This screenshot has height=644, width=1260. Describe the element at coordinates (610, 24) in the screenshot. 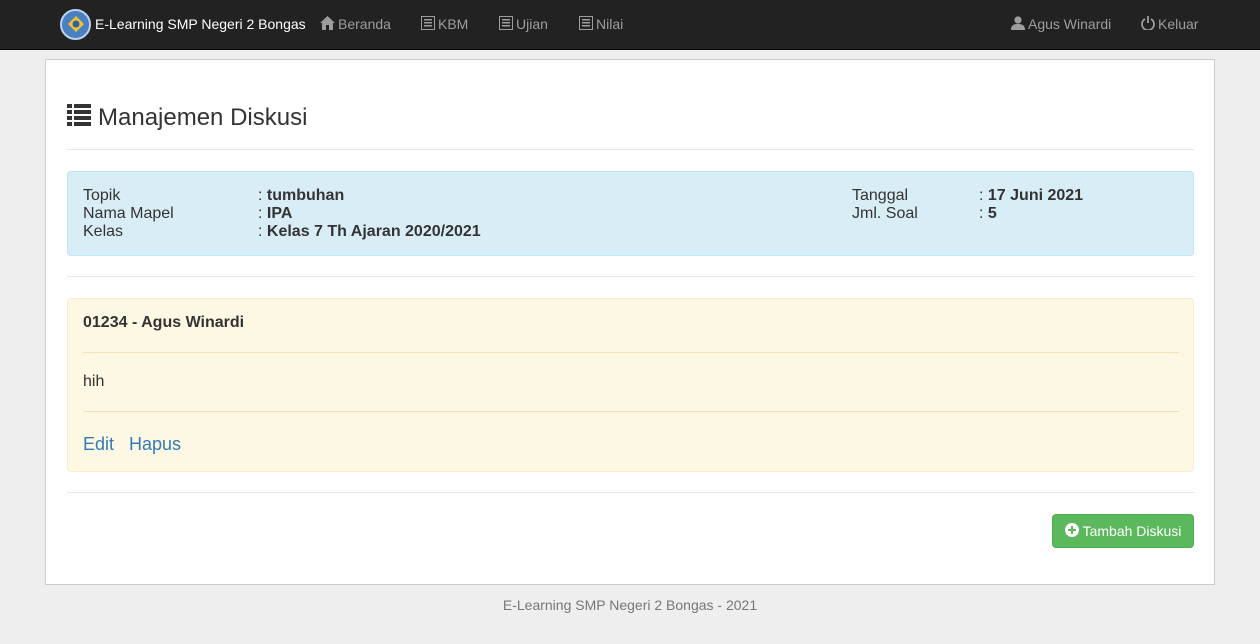

I see `nav-nilai-label: Nilai` at that location.